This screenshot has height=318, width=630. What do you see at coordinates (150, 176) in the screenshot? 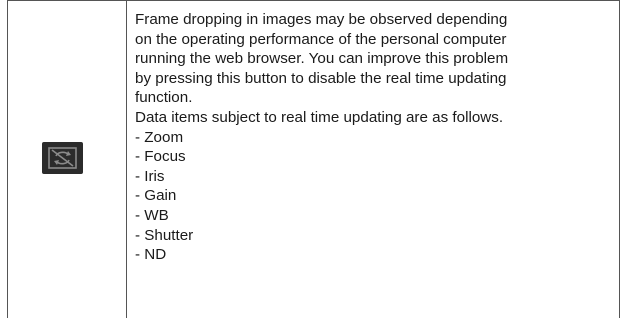
I see `list-item: - Iris` at bounding box center [150, 176].